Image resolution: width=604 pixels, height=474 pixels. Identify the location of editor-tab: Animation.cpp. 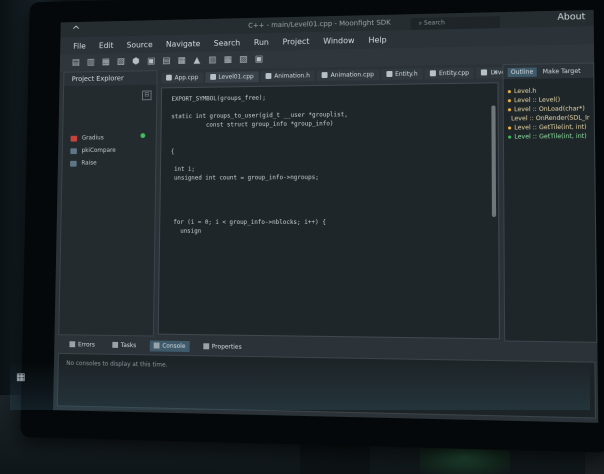
(347, 74).